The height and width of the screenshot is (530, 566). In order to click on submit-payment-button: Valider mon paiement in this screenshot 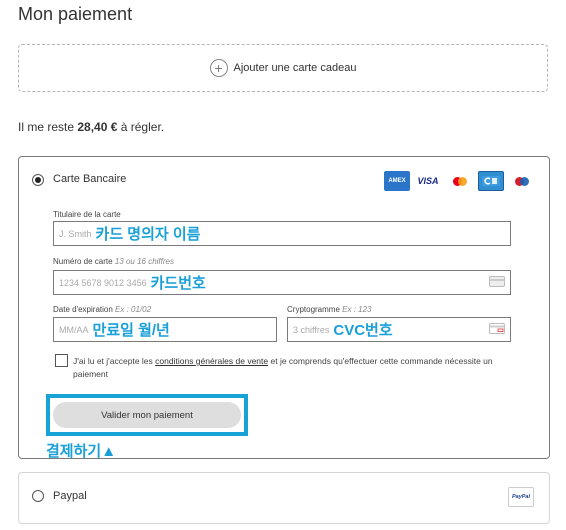, I will do `click(147, 415)`.